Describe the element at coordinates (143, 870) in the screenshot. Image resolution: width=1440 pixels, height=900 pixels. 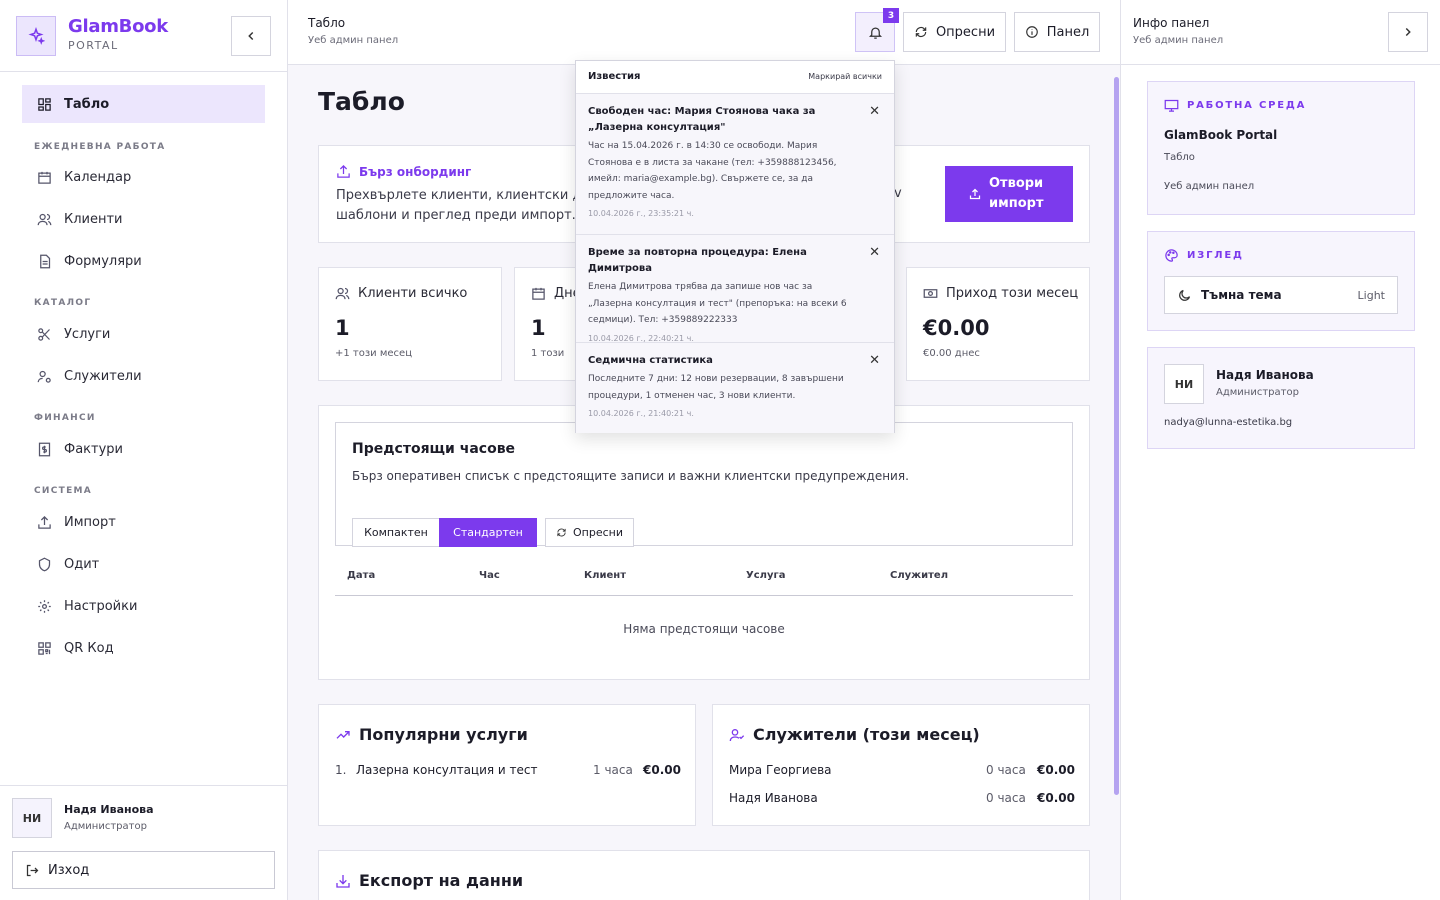
I see `logout-button: Изход` at that location.